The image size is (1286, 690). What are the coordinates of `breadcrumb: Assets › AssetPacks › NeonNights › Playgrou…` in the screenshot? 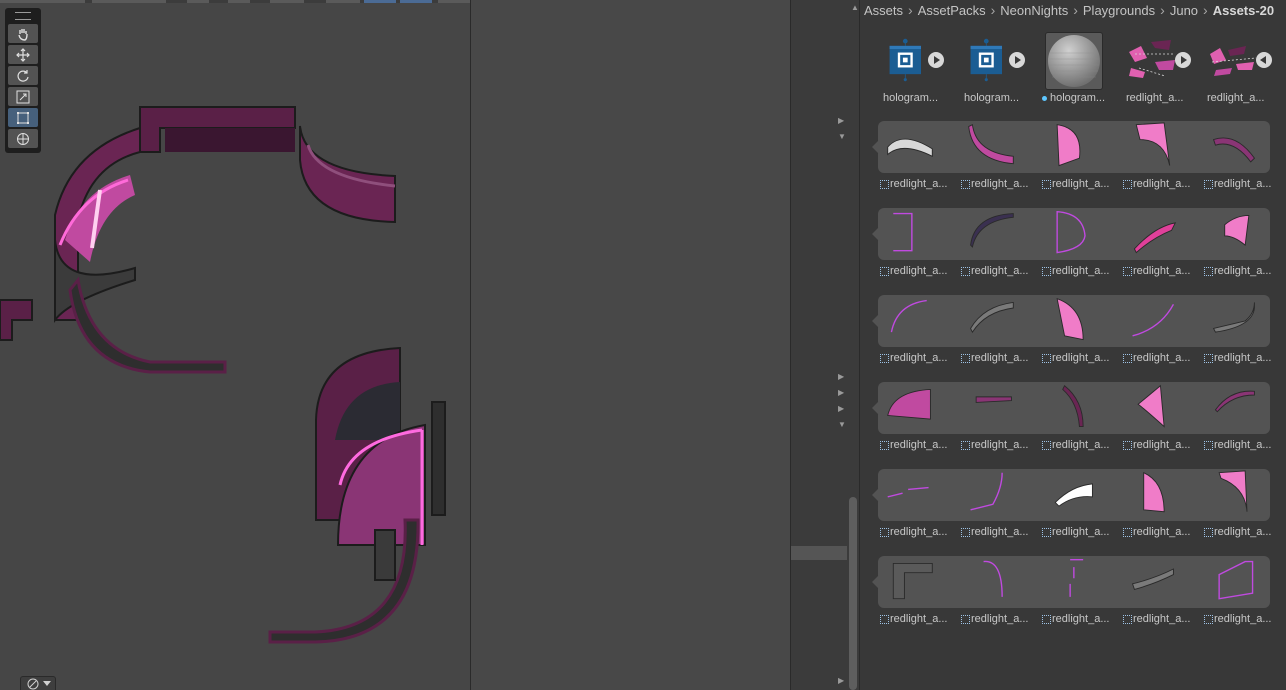 It's located at (1073, 10).